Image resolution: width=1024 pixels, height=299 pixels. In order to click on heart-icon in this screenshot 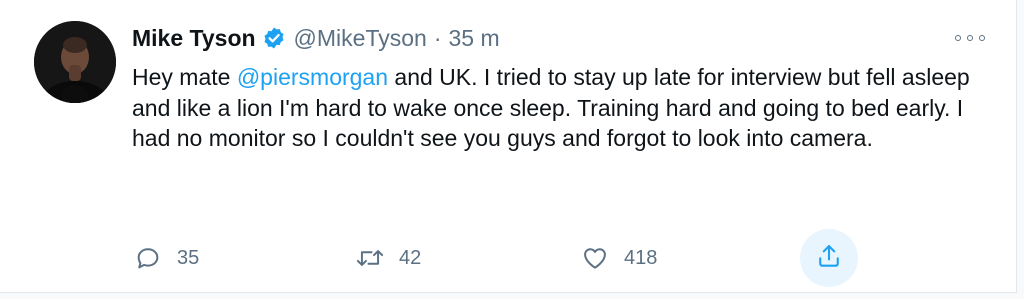, I will do `click(595, 258)`.